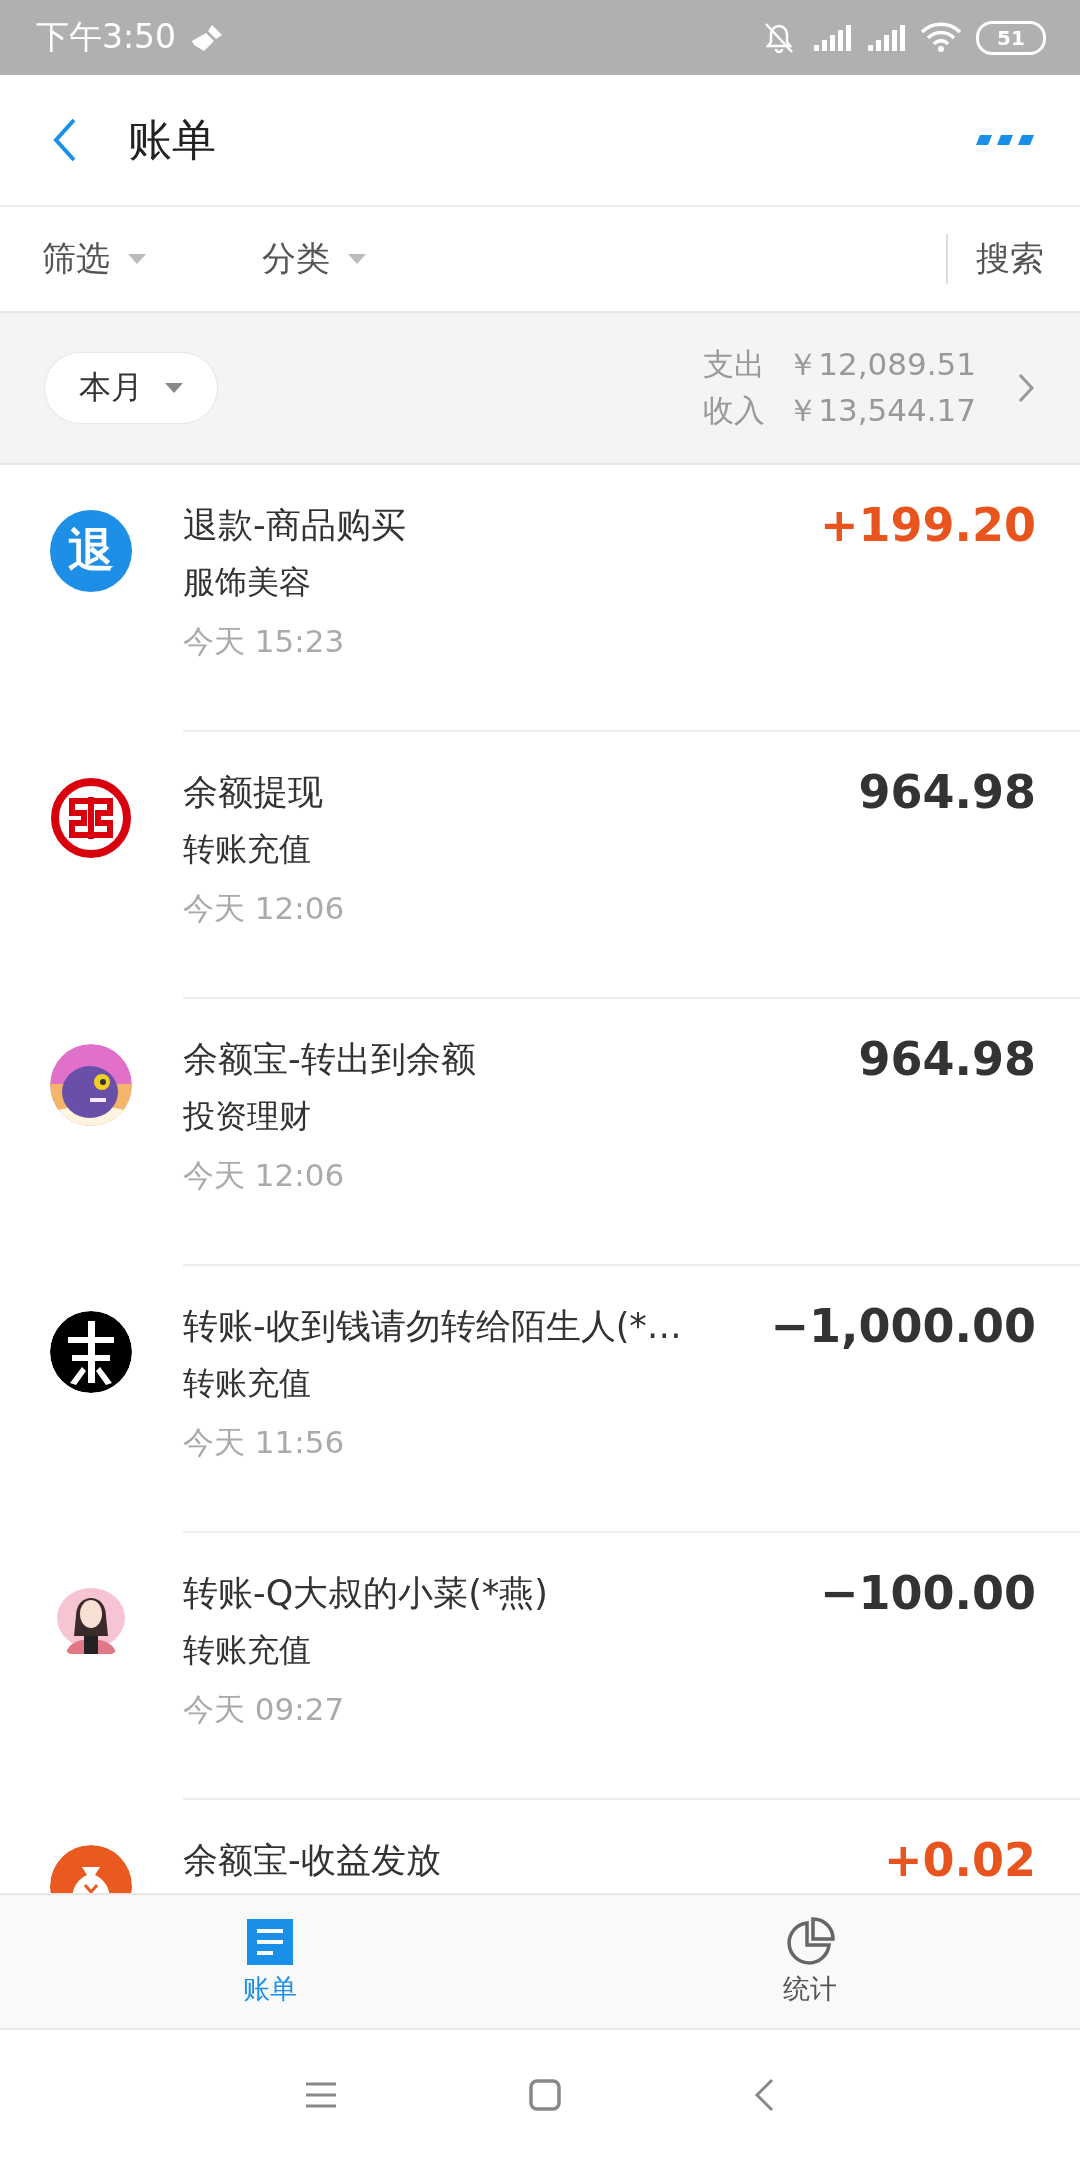 The image size is (1080, 2160). Describe the element at coordinates (207, 37) in the screenshot. I see `broom-icon` at that location.